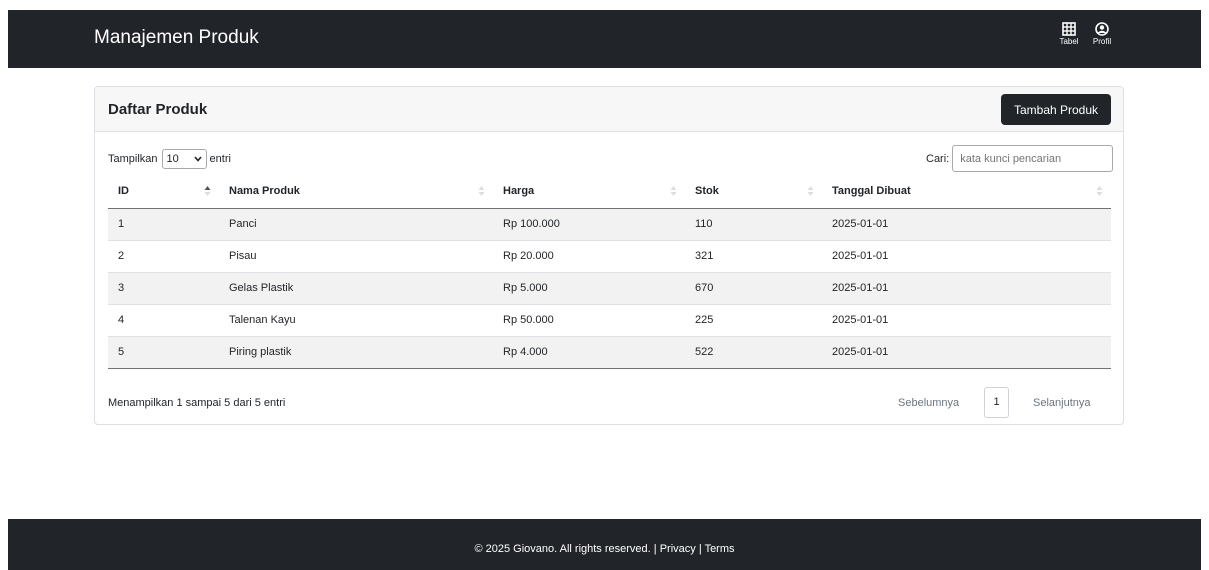 The height and width of the screenshot is (570, 1209). What do you see at coordinates (163, 224) in the screenshot?
I see `cell-id: 1` at bounding box center [163, 224].